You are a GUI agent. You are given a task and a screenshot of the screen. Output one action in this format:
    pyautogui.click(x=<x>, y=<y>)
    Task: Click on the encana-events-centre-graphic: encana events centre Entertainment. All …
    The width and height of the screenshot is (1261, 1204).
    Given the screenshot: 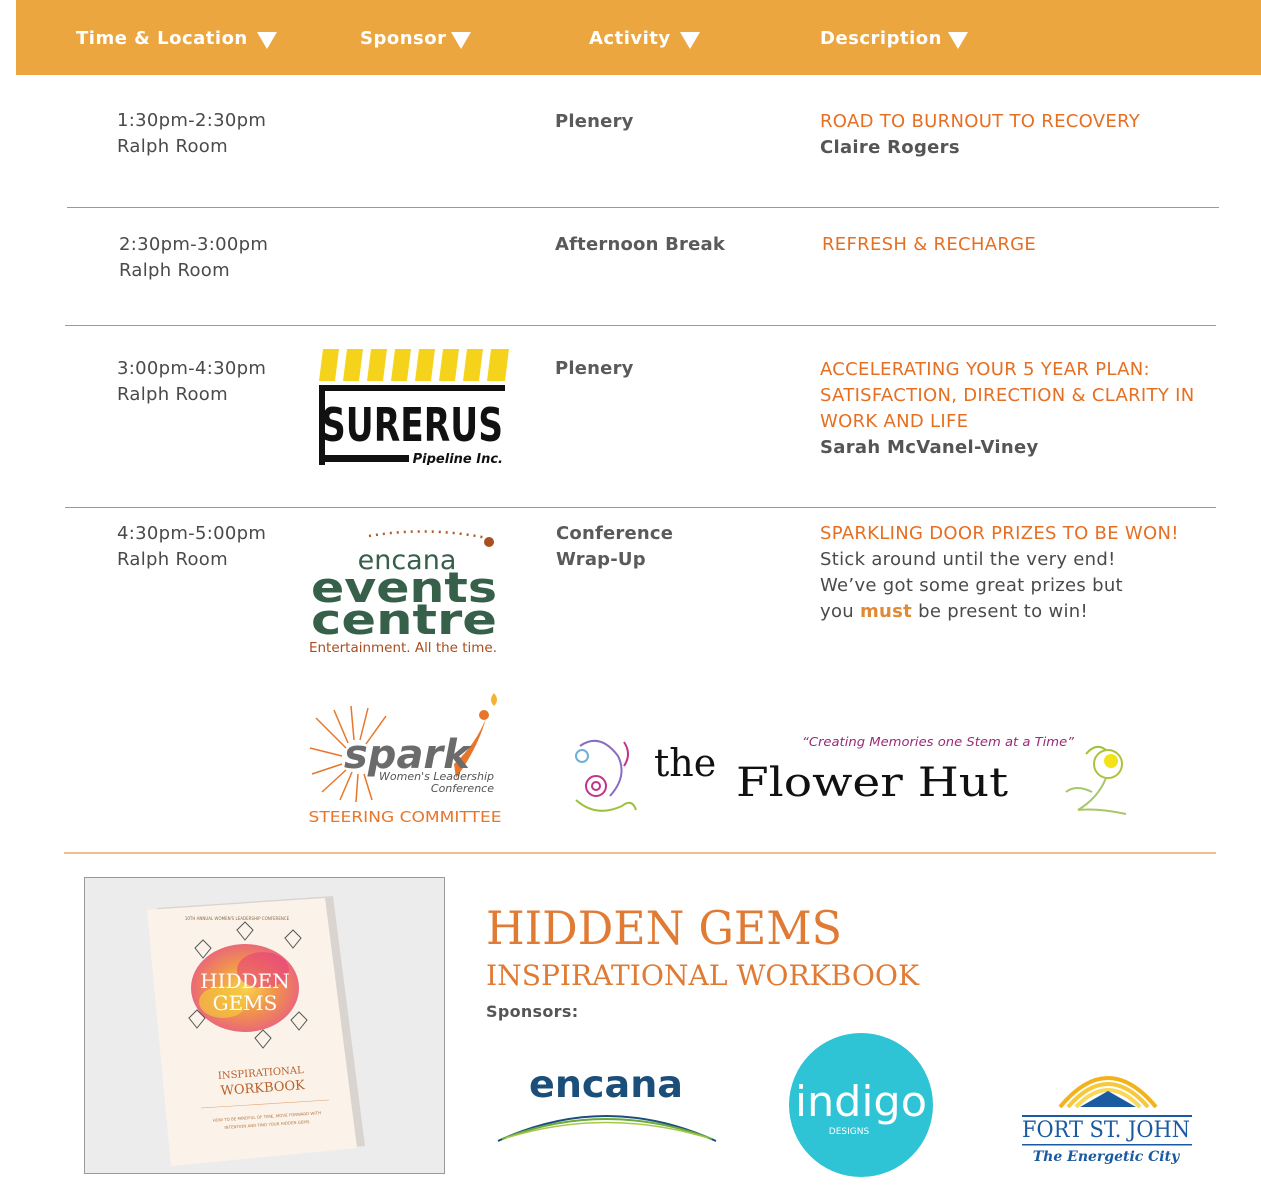 What is the action you would take?
    pyautogui.click(x=403, y=593)
    